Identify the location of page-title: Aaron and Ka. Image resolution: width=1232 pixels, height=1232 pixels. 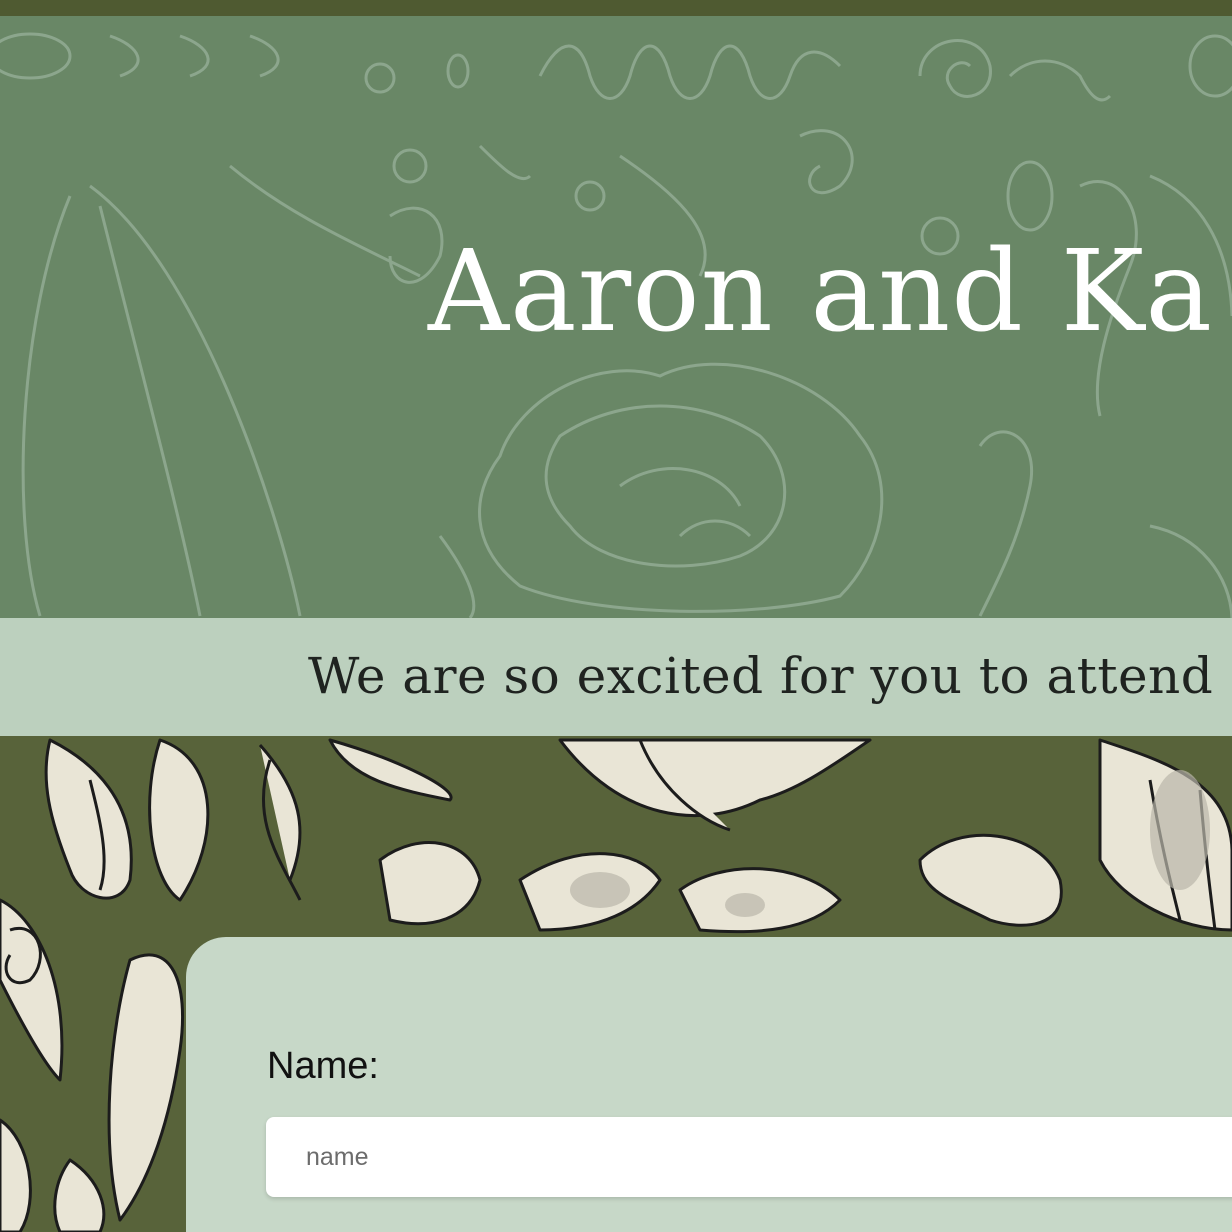
(821, 292).